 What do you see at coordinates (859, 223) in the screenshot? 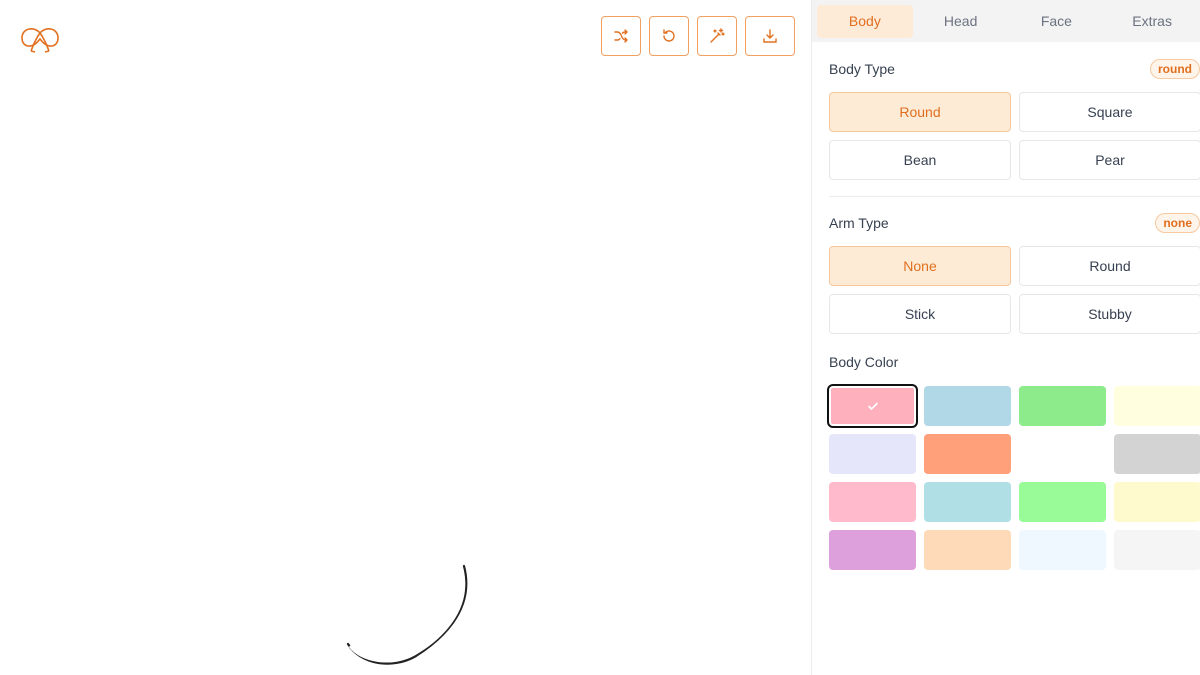
I see `arm-type-title: Arm Type` at bounding box center [859, 223].